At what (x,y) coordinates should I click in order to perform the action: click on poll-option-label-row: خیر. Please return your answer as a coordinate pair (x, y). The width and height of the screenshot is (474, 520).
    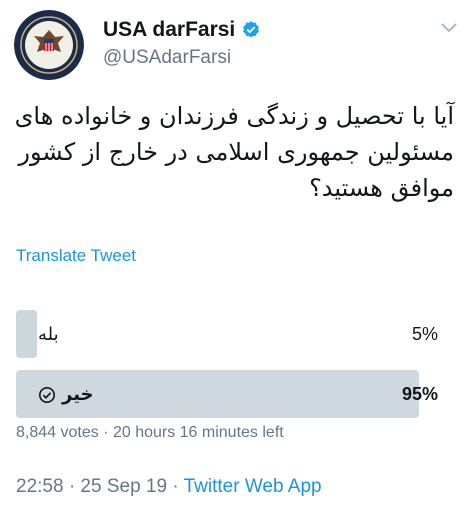
    Looking at the image, I should click on (66, 394).